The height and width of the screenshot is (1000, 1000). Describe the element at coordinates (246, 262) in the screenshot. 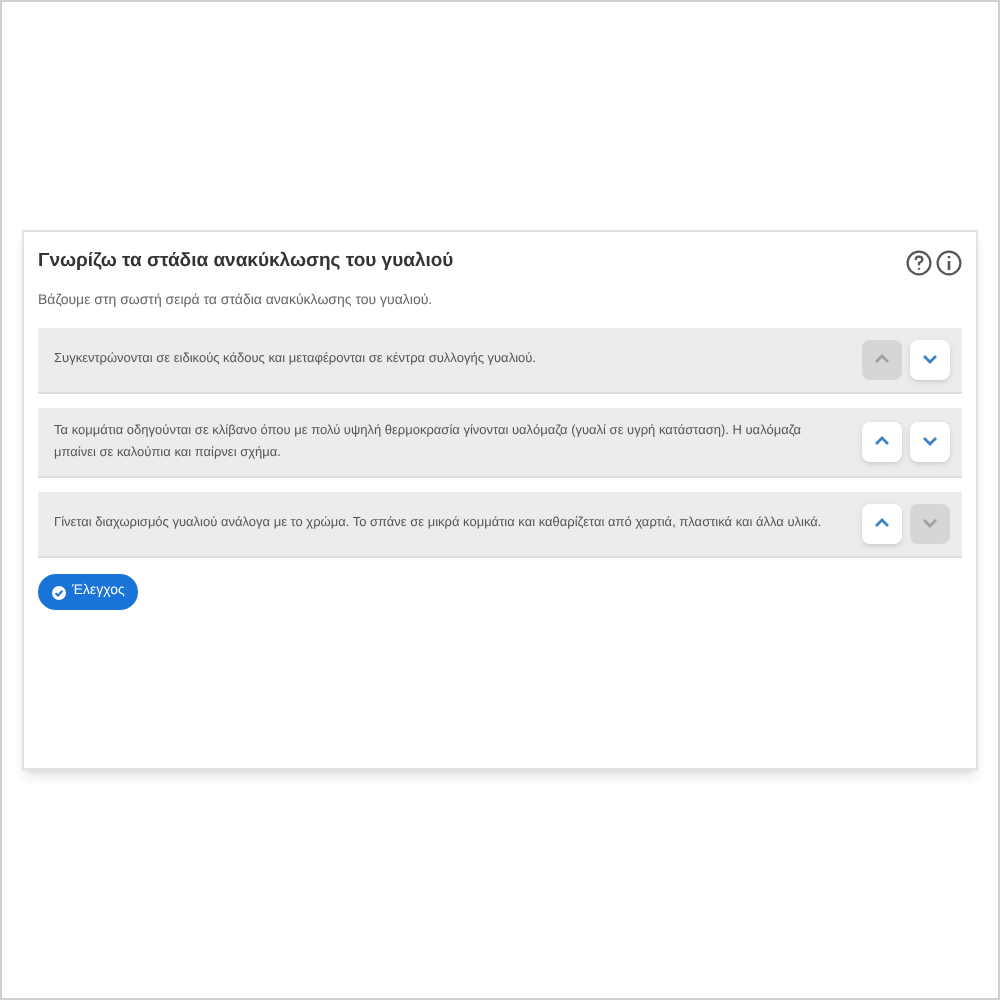

I see `activity-title: Γνωρίζω τα στάδια ανακύκλωσης του γυαλιού` at that location.